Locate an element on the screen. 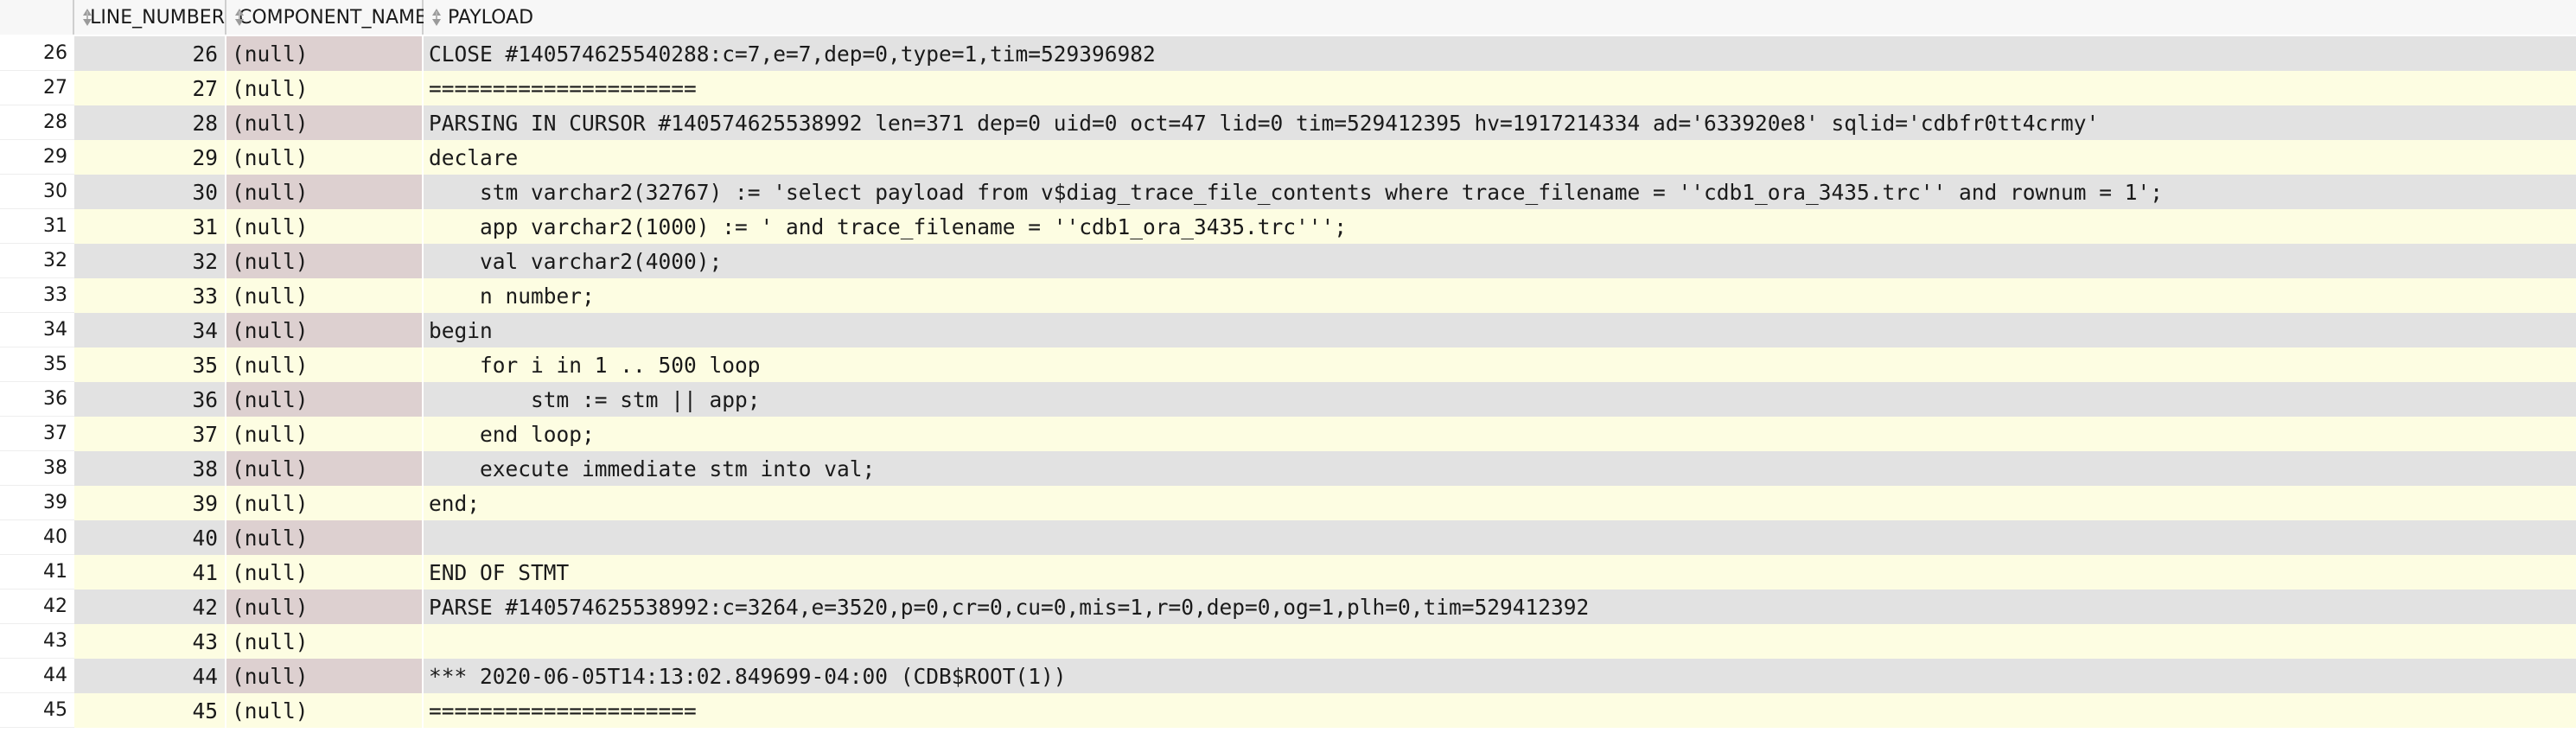  row-number-cell: 36 is located at coordinates (37, 399).